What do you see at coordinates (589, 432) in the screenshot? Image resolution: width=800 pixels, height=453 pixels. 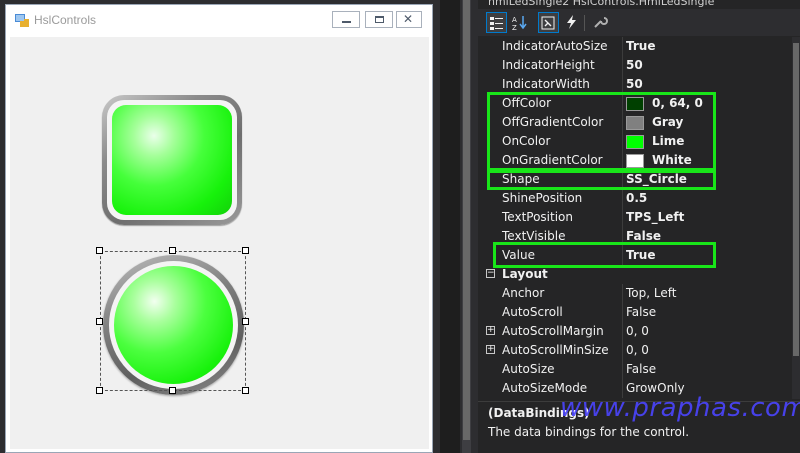 I see `description-text: The data bindings for the control.` at bounding box center [589, 432].